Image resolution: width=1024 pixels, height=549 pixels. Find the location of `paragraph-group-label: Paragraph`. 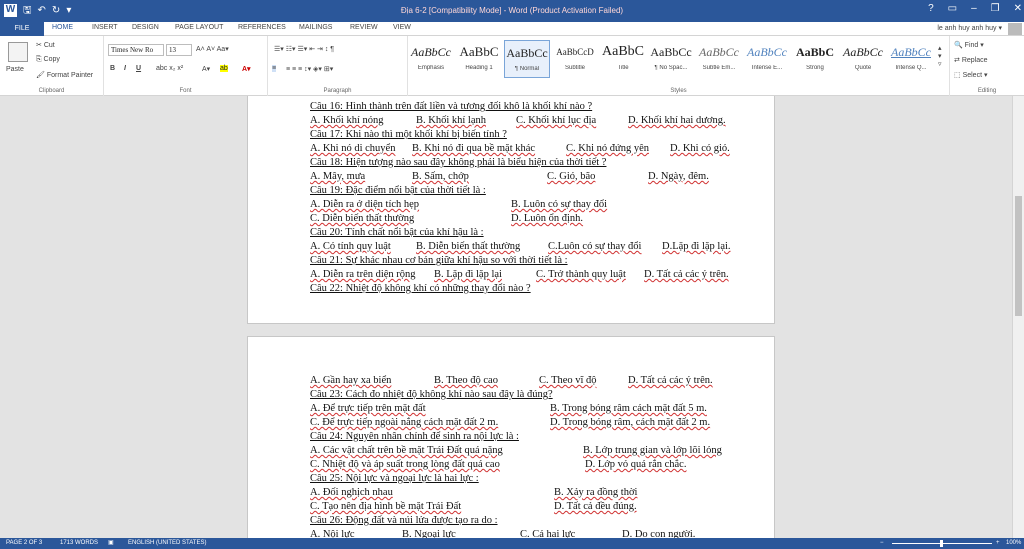

paragraph-group-label: Paragraph is located at coordinates (337, 91).